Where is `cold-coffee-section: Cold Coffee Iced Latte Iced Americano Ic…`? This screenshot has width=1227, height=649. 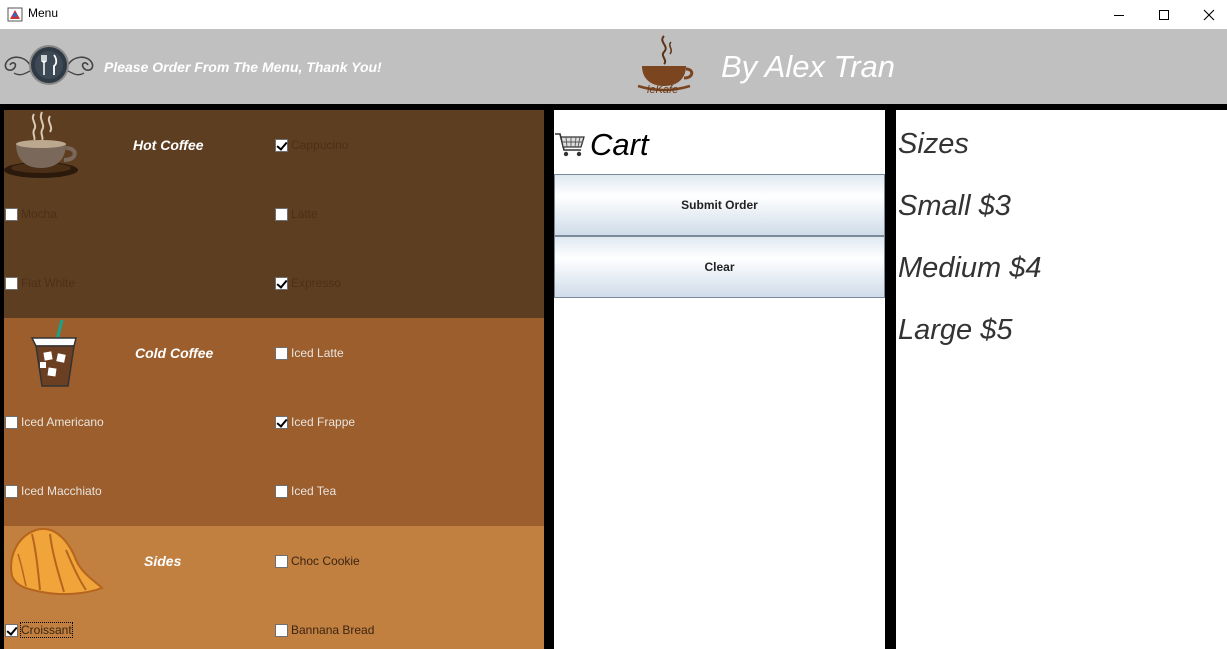 cold-coffee-section: Cold Coffee Iced Latte Iced Americano Ic… is located at coordinates (274, 422).